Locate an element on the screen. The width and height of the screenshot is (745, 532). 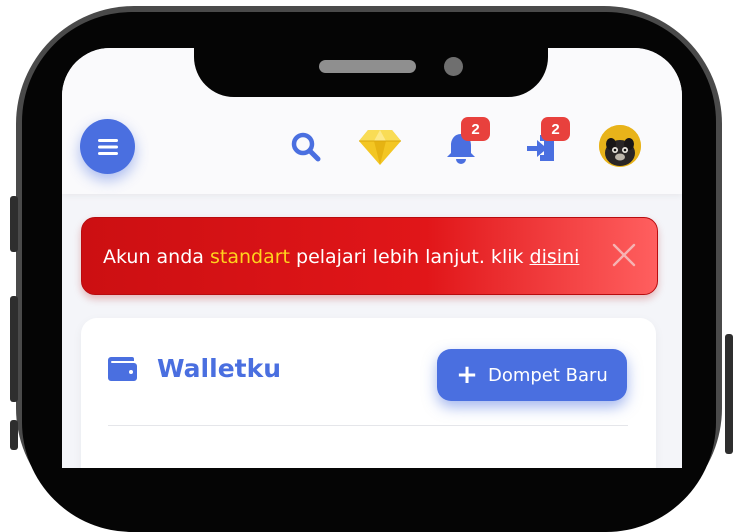
phone-power-button is located at coordinates (729, 394).